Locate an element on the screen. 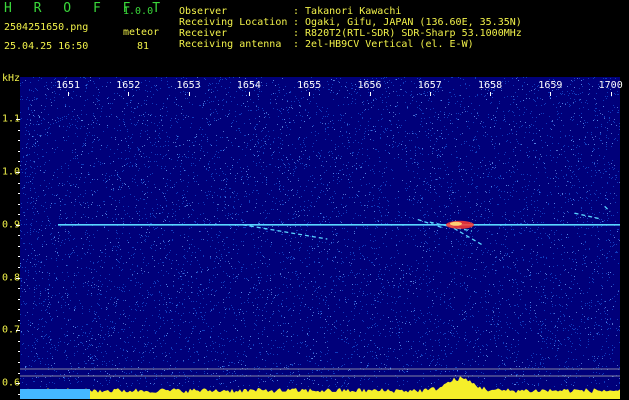  x-tick-label: 1652 is located at coordinates (128, 85).